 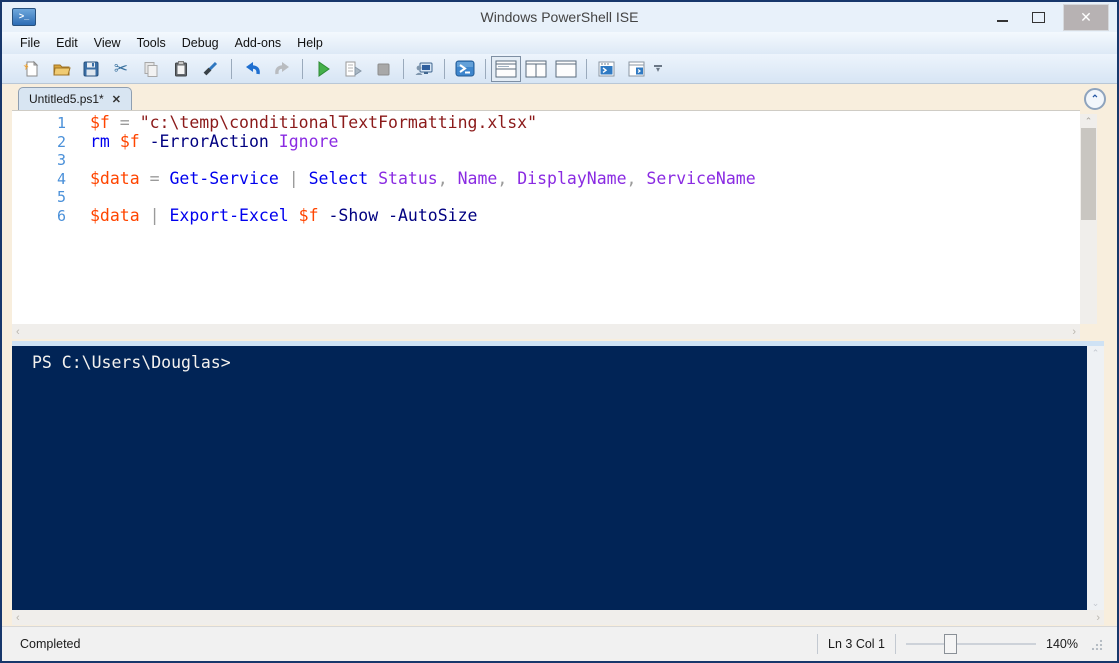 I want to click on zoom-slider, so click(x=971, y=644).